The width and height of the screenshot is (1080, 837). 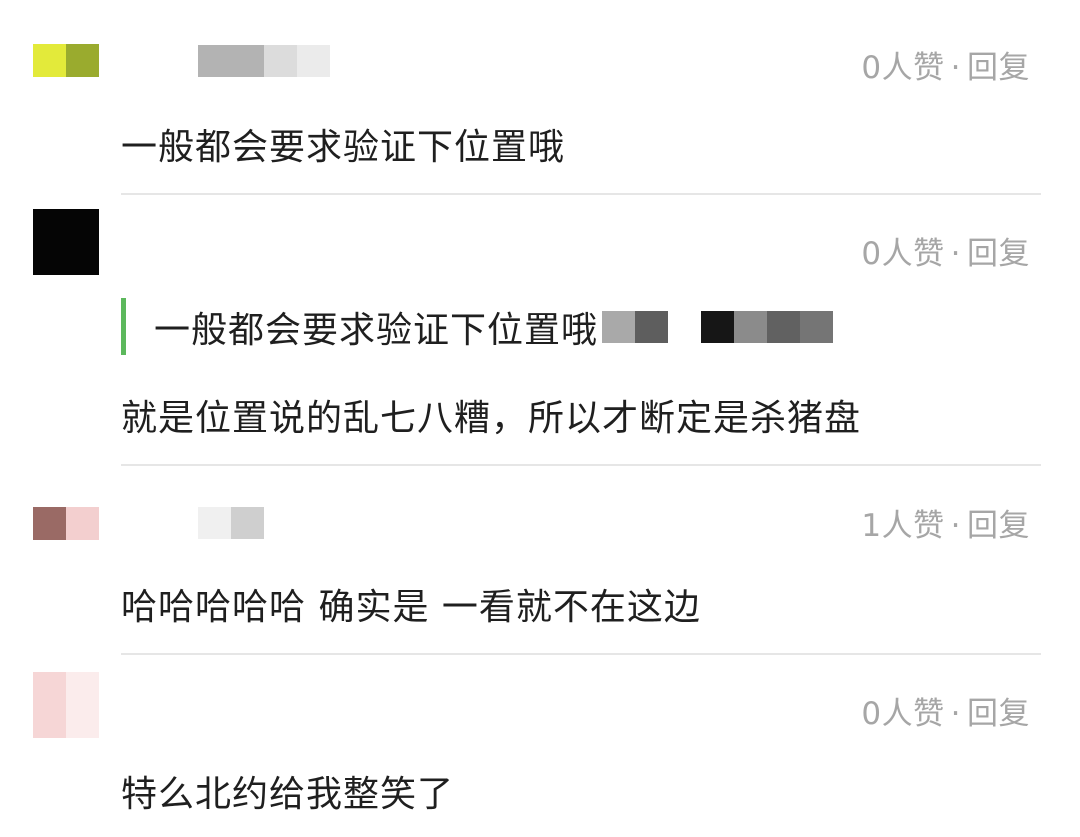 I want to click on like-count: 1人赞, so click(x=902, y=526).